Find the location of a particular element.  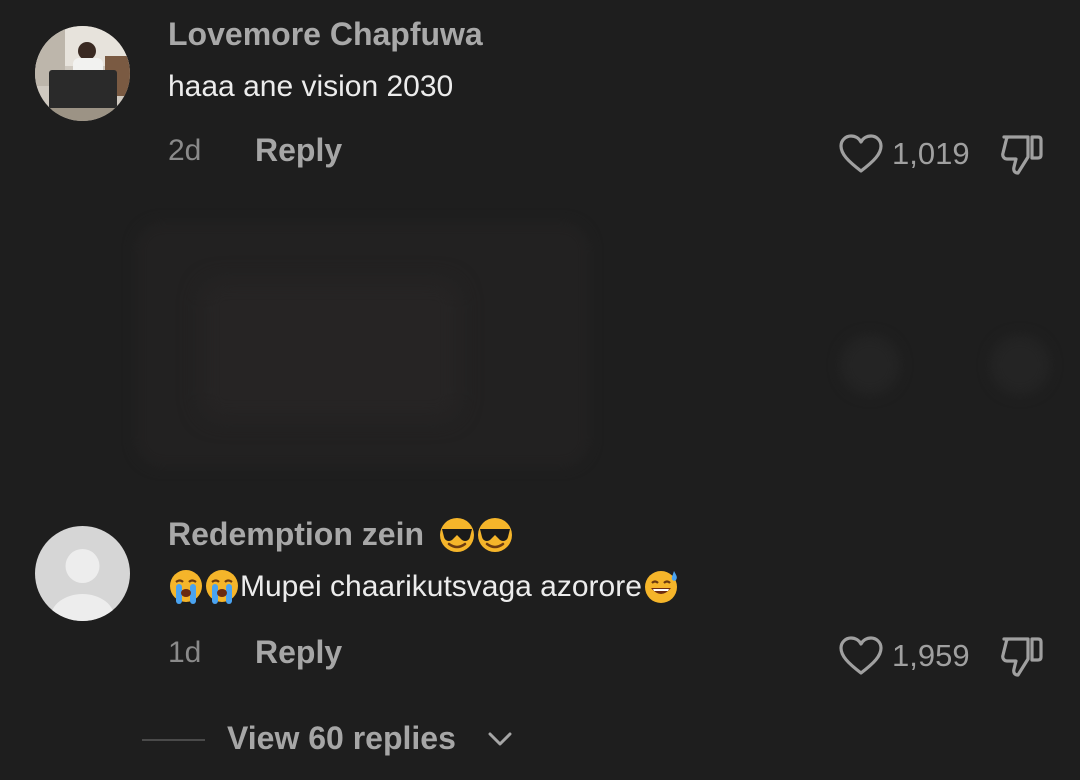

grinning-face-with-sweat-icon is located at coordinates (660, 587).